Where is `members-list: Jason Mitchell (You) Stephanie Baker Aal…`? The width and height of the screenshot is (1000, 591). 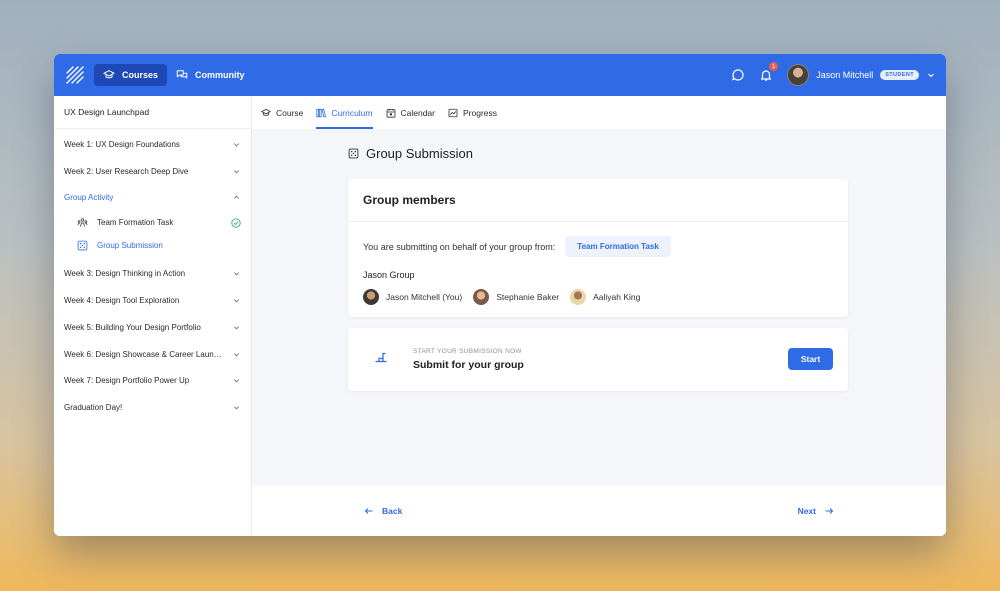
members-list: Jason Mitchell (You) Stephanie Baker Aal… is located at coordinates (502, 297).